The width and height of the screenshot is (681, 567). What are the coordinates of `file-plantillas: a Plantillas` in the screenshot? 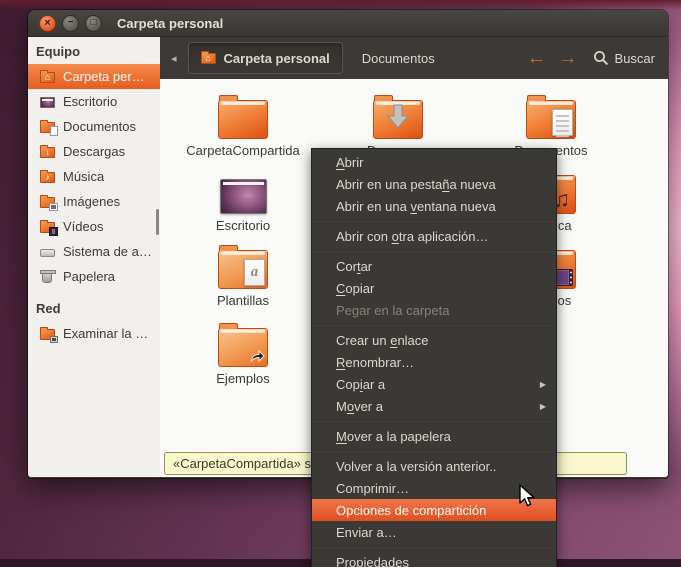 It's located at (243, 273).